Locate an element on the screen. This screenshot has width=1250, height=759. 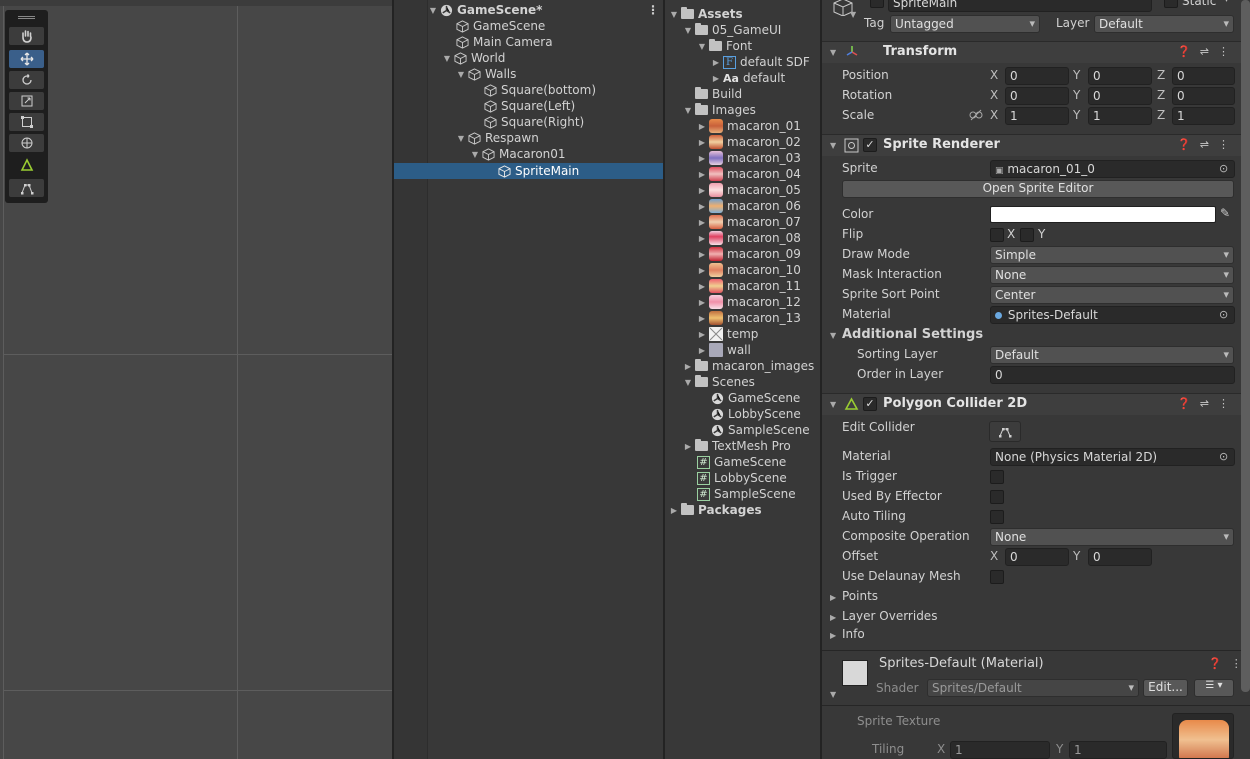
project-row: ▼ 05_GameUI is located at coordinates (751, 30).